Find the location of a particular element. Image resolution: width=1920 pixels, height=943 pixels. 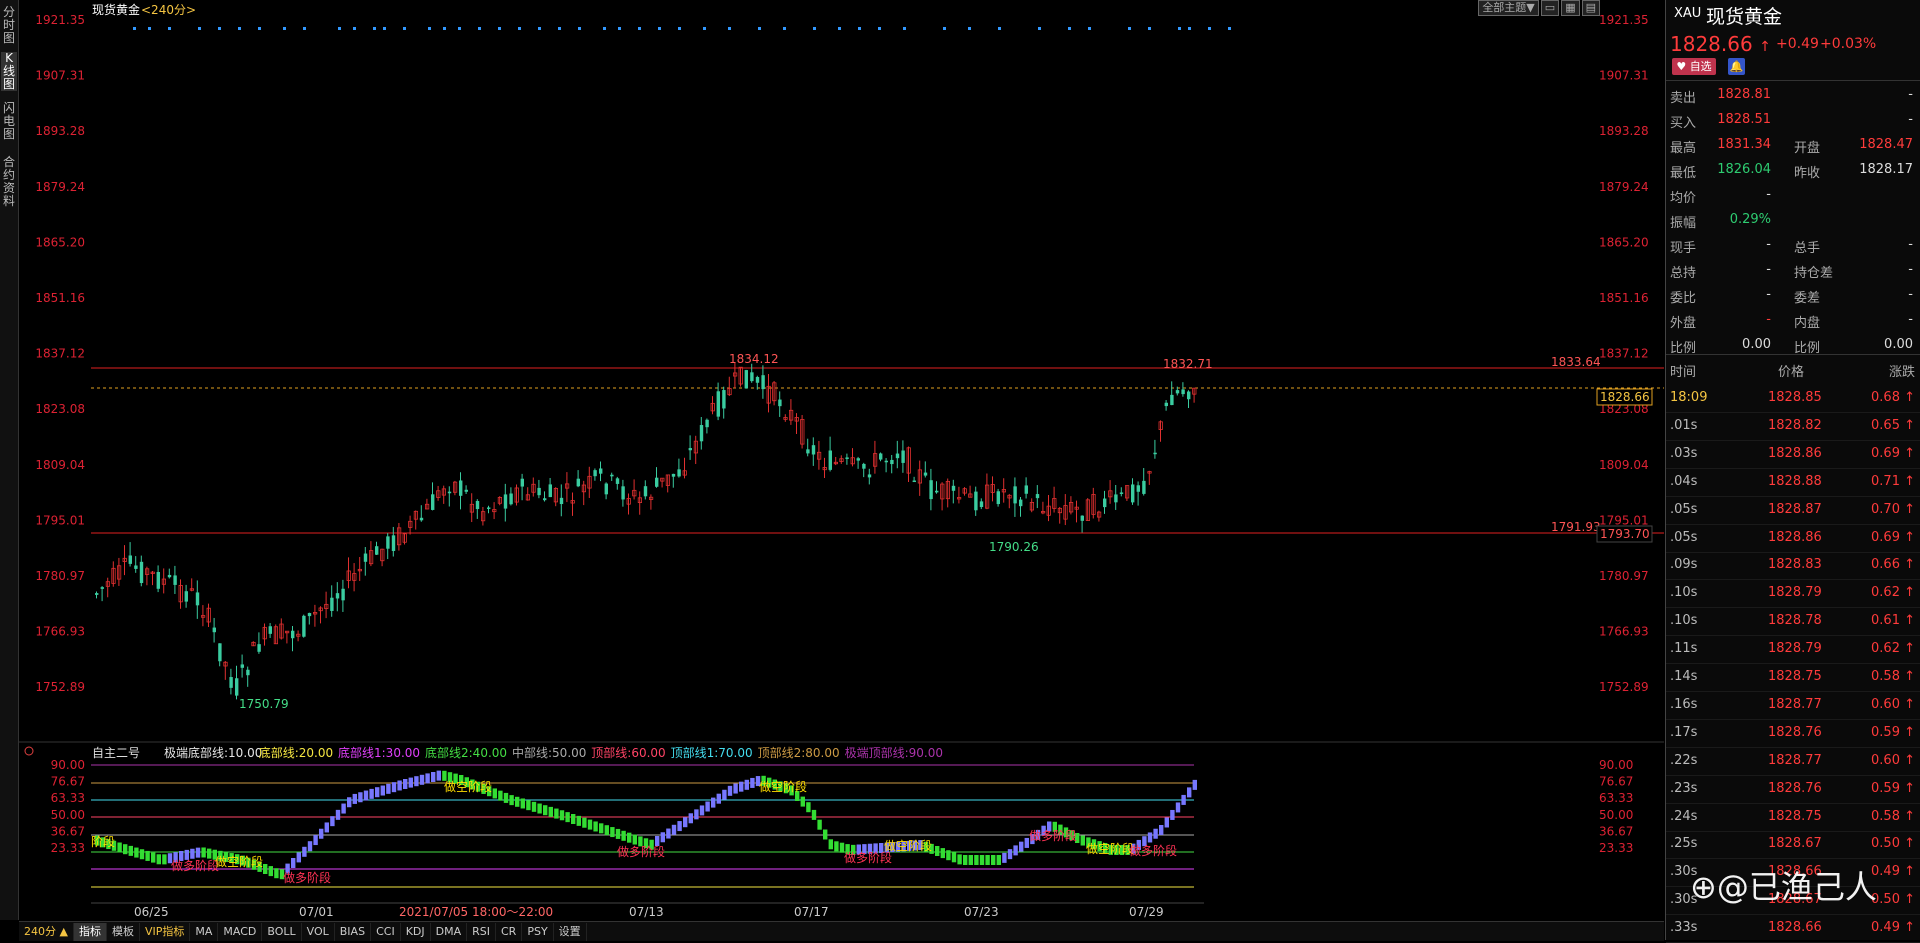

window-icon: ▤ is located at coordinates (1590, 8).